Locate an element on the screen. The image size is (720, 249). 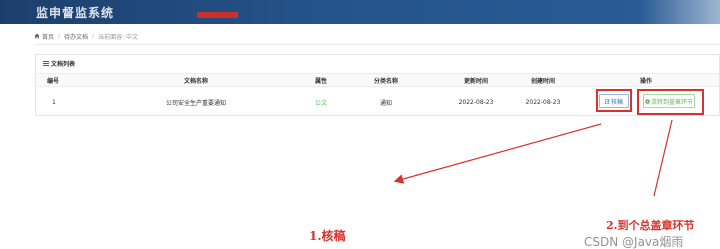
app-title: 监申督监系统 is located at coordinates (75, 13).